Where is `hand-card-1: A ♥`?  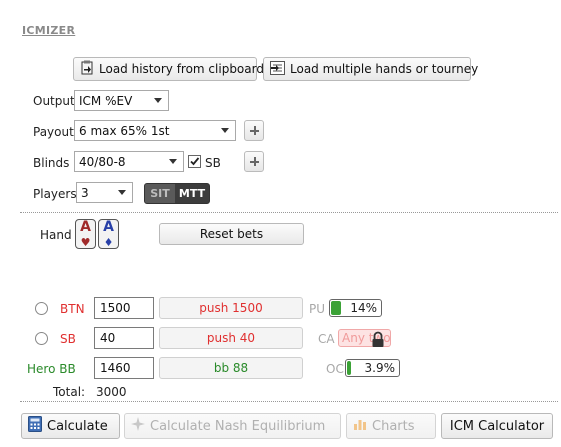 hand-card-1: A ♥ is located at coordinates (85, 234).